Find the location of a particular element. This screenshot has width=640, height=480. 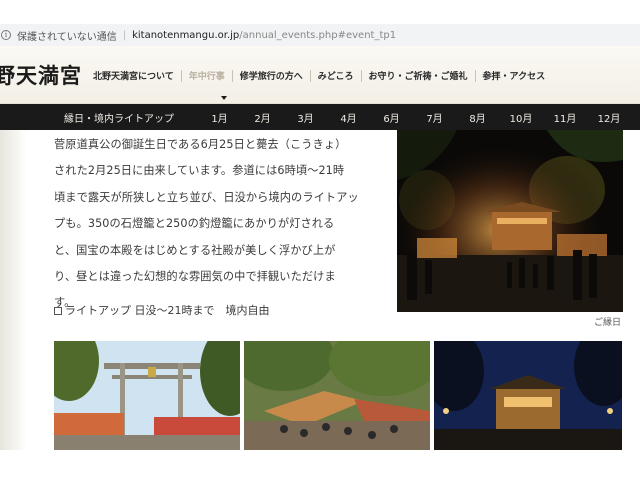

lit-shrine-thumbnail is located at coordinates (528, 395).